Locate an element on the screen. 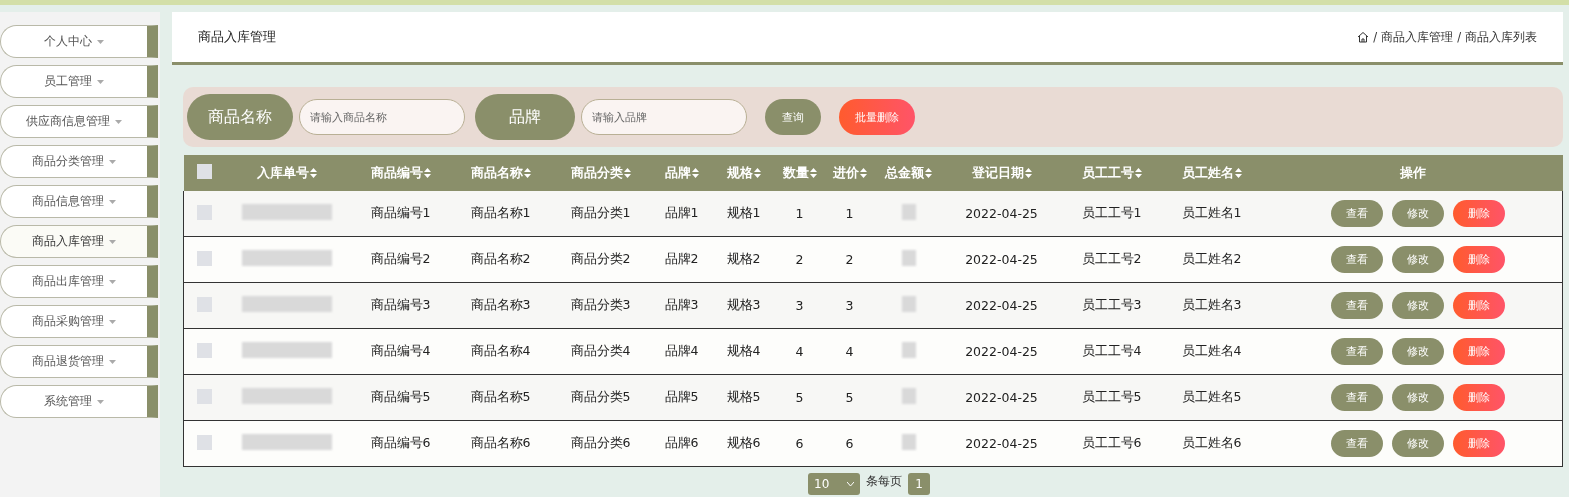  table-cell: 员工工号2 is located at coordinates (1111, 258).